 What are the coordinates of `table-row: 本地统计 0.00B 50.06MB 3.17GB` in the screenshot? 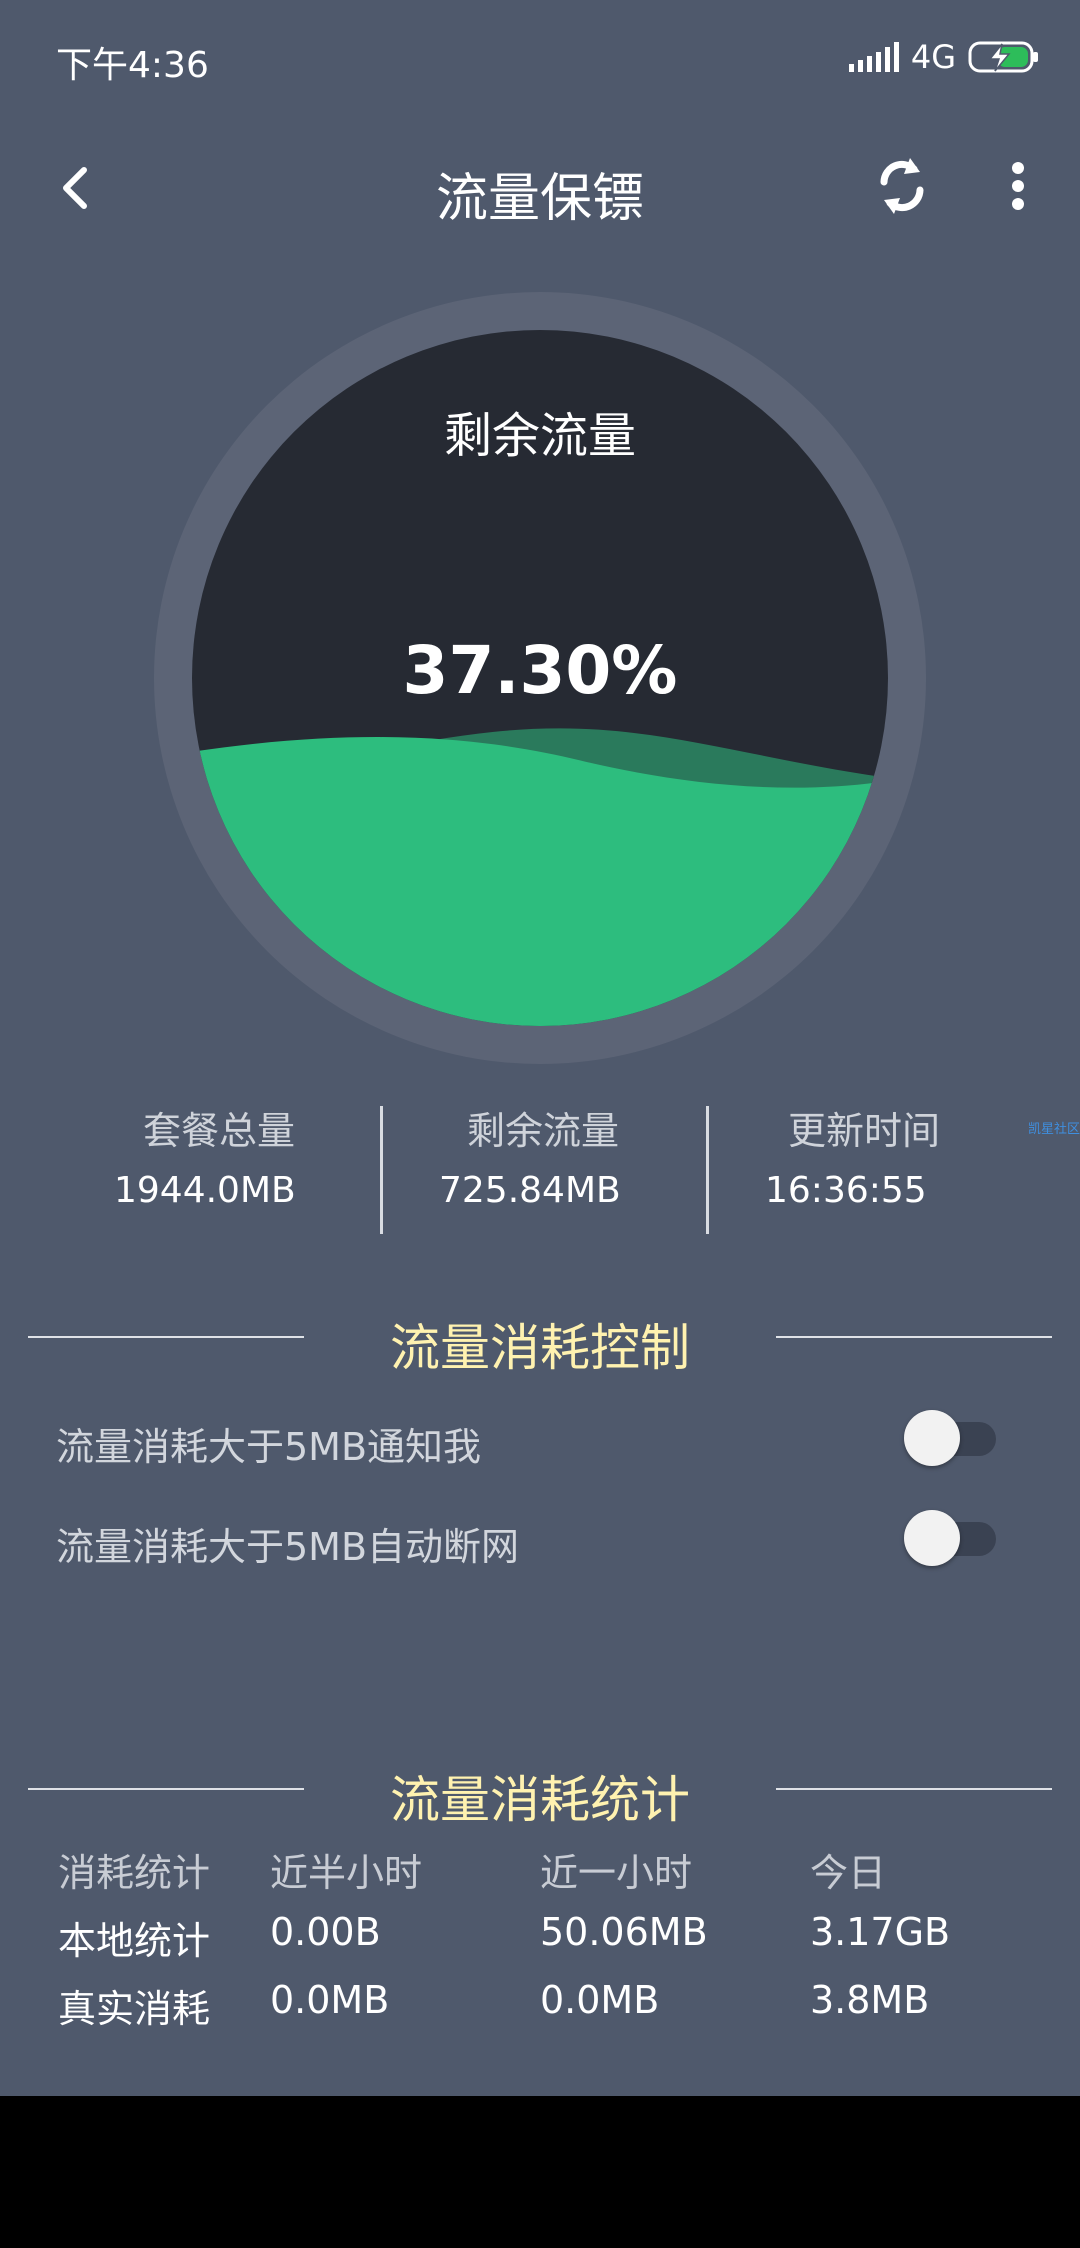 It's located at (548, 1944).